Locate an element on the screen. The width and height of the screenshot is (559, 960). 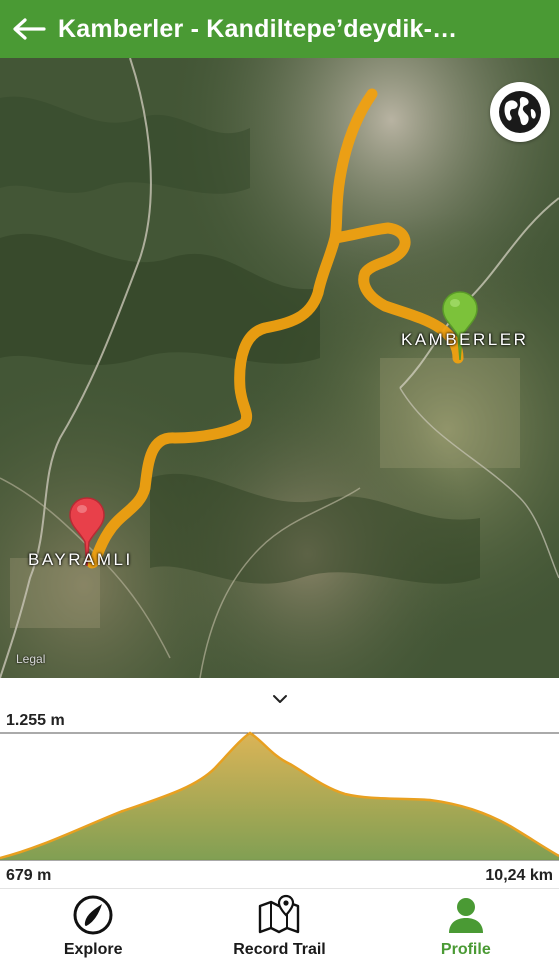
elevation-chart is located at coordinates (279, 796).